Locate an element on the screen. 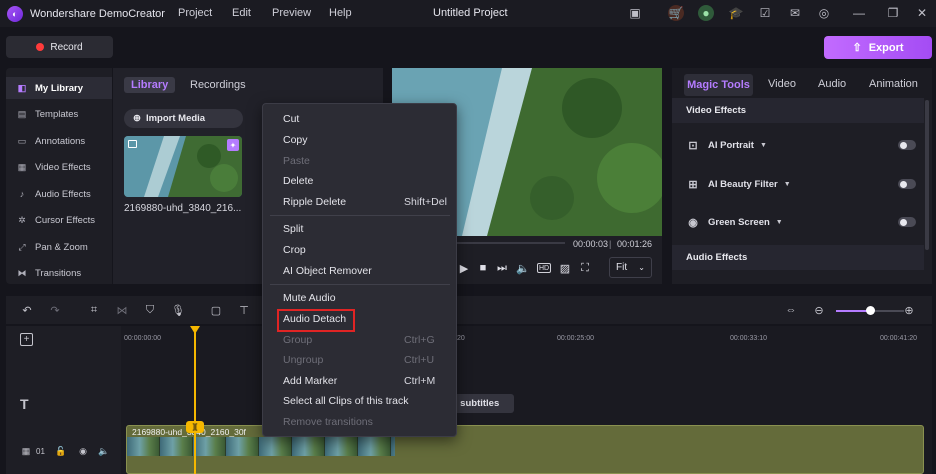 The width and height of the screenshot is (936, 474). media-thumbnail is located at coordinates (183, 166).